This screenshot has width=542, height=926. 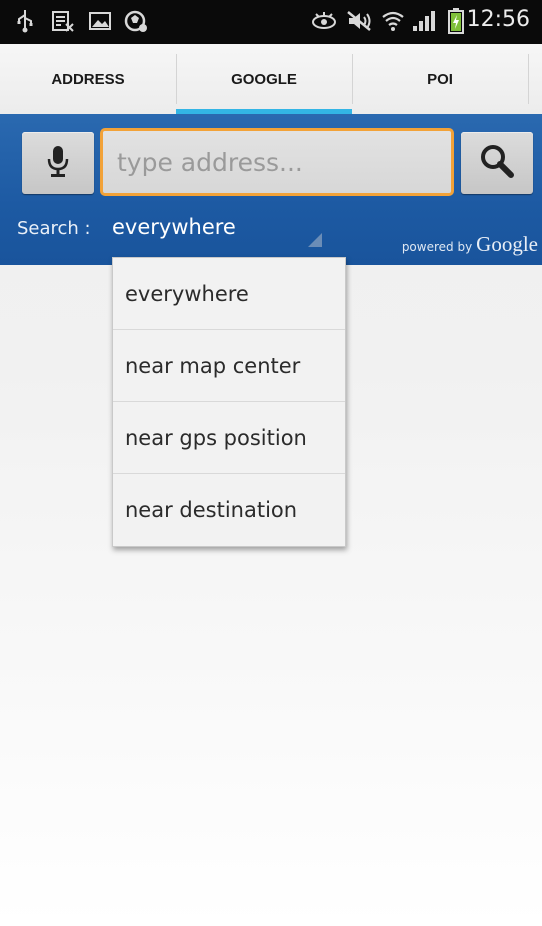 I want to click on powered-by-text: powered by, so click(x=437, y=247).